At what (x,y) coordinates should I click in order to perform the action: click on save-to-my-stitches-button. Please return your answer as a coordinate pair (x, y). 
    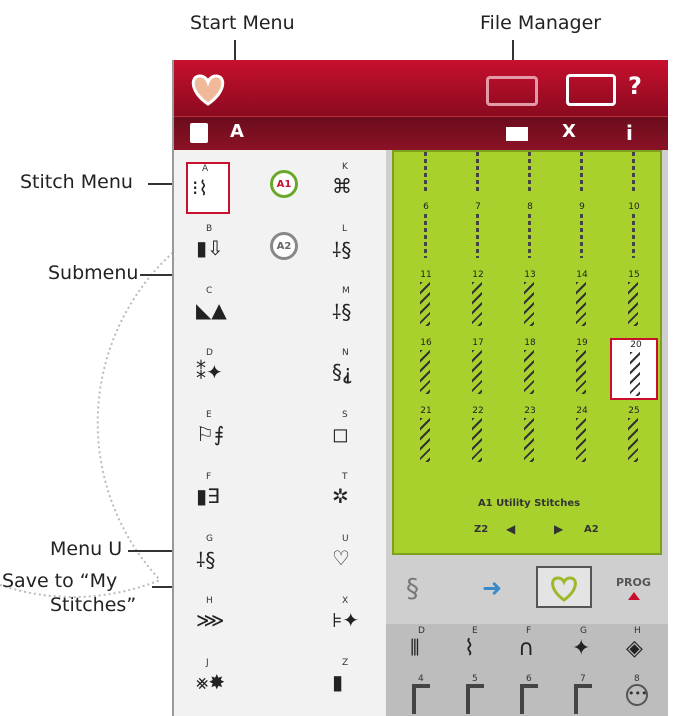
    Looking at the image, I should click on (564, 587).